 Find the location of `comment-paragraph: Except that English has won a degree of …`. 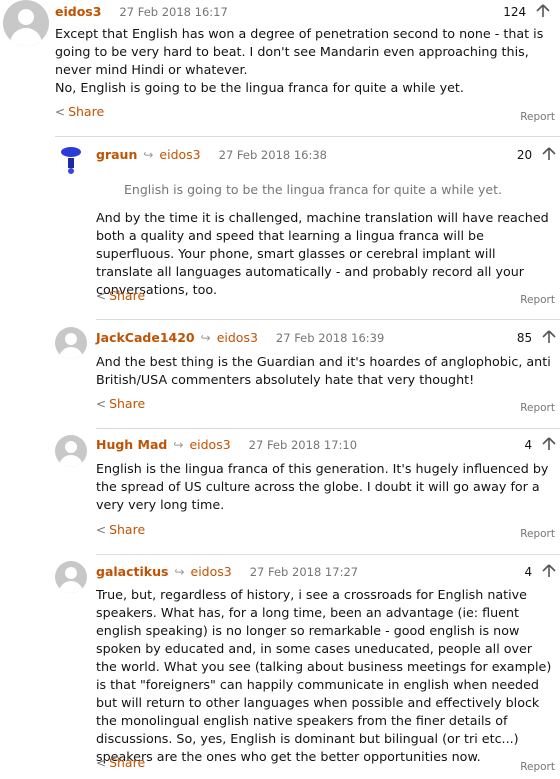

comment-paragraph: Except that English has won a degree of … is located at coordinates (299, 51).